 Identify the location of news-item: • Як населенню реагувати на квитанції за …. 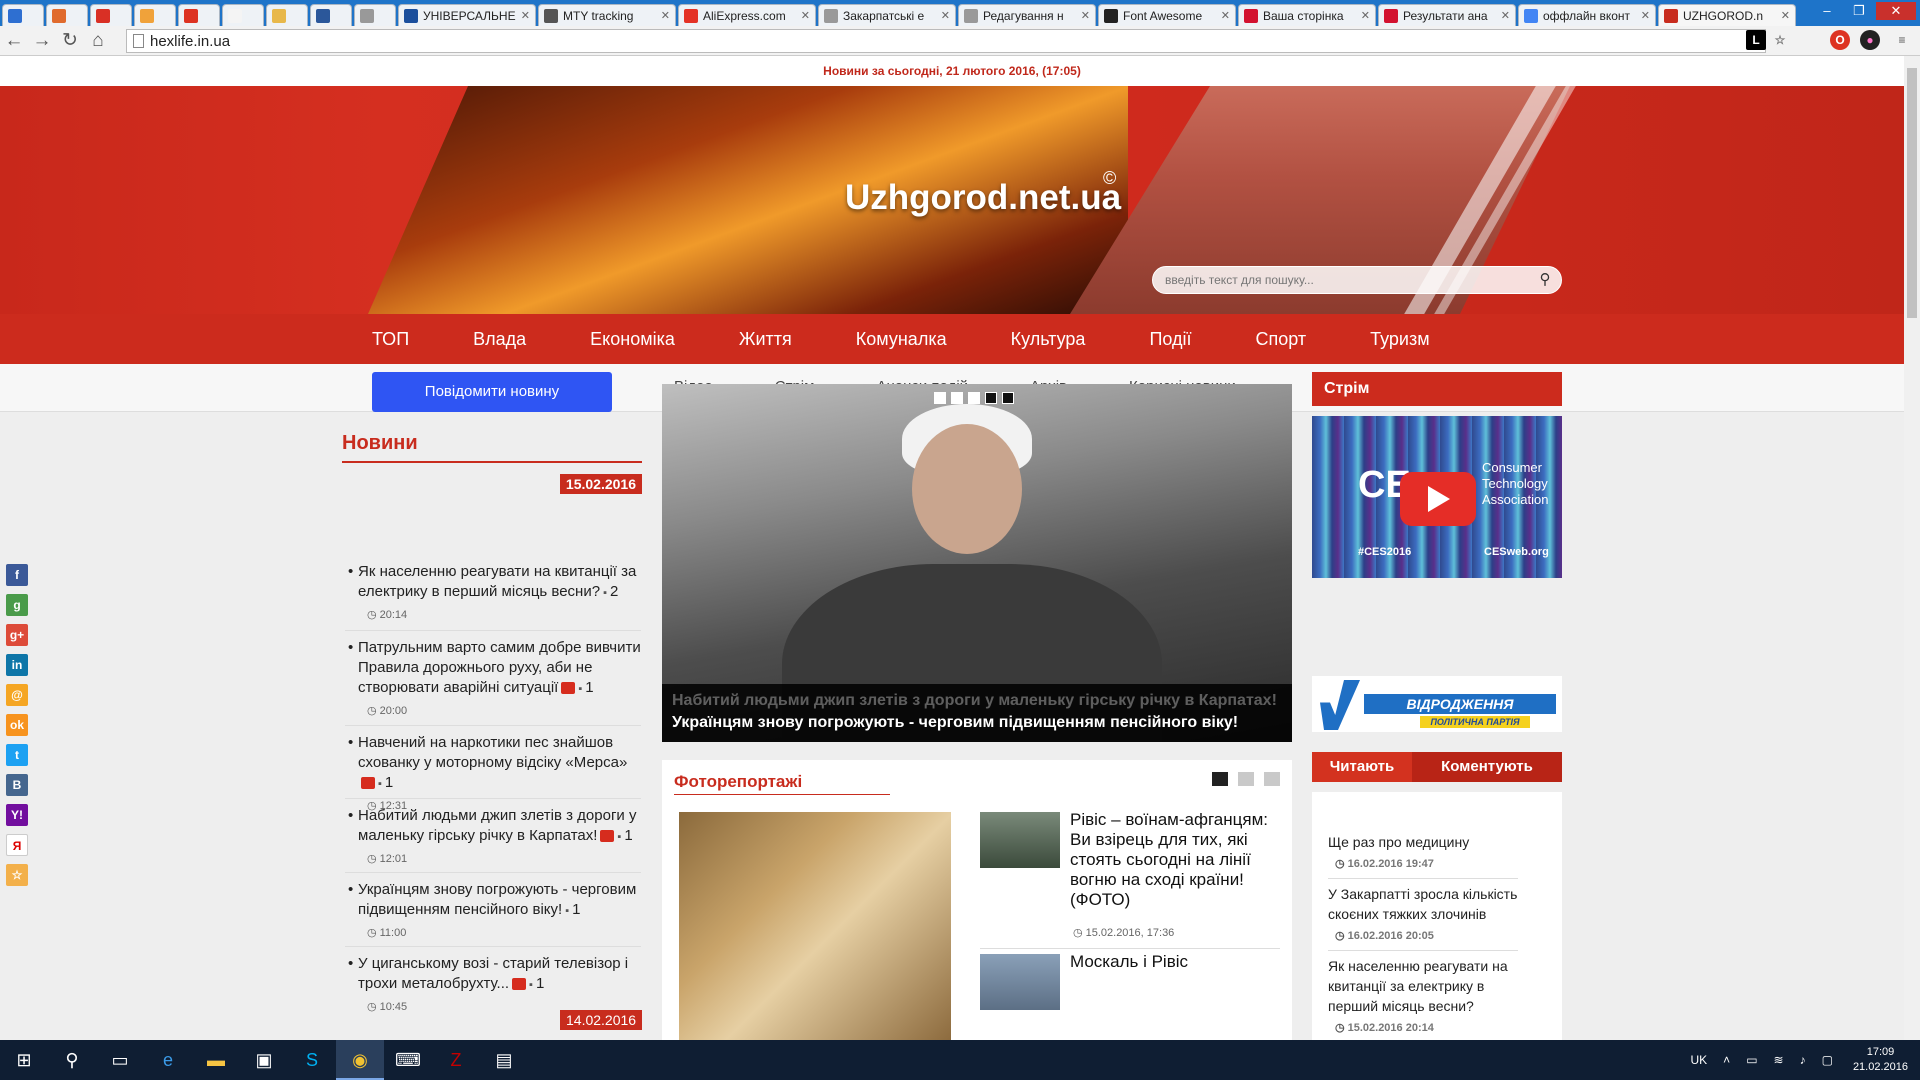
(495, 593).